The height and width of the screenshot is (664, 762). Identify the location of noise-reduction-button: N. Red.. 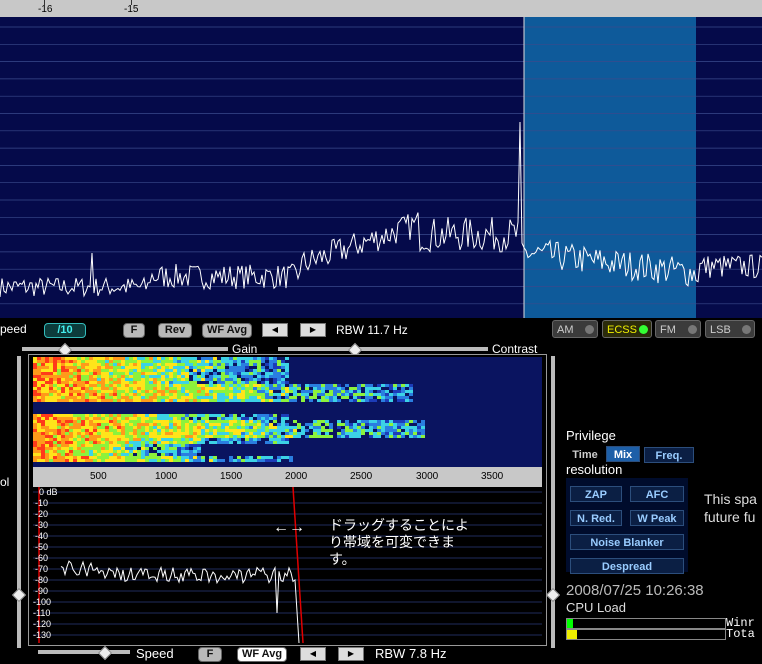
(596, 518).